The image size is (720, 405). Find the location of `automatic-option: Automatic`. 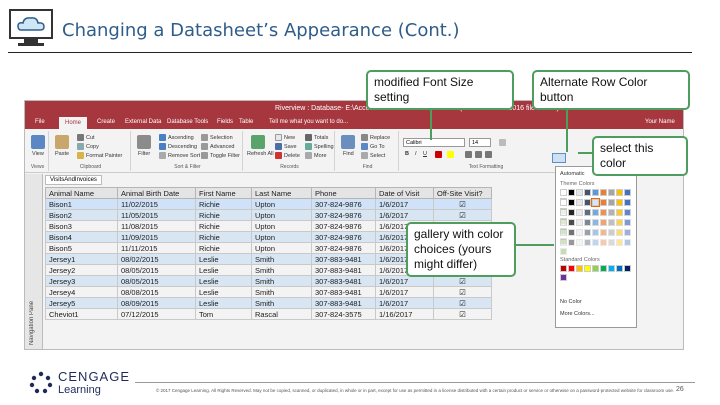

automatic-option: Automatic is located at coordinates (572, 174).